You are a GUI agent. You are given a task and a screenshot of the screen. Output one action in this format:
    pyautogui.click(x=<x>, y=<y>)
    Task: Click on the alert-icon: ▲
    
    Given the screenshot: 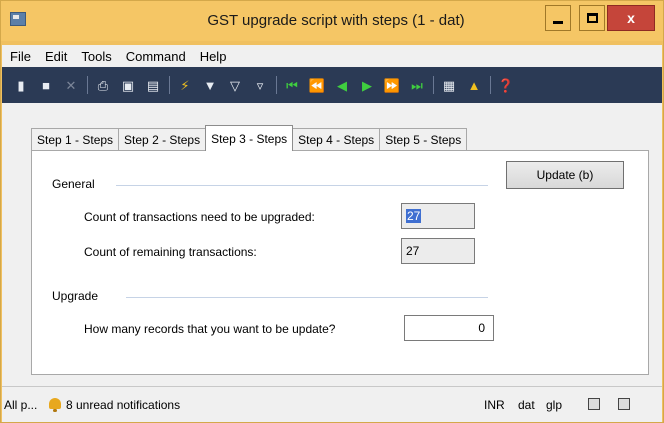 What is the action you would take?
    pyautogui.click(x=474, y=85)
    